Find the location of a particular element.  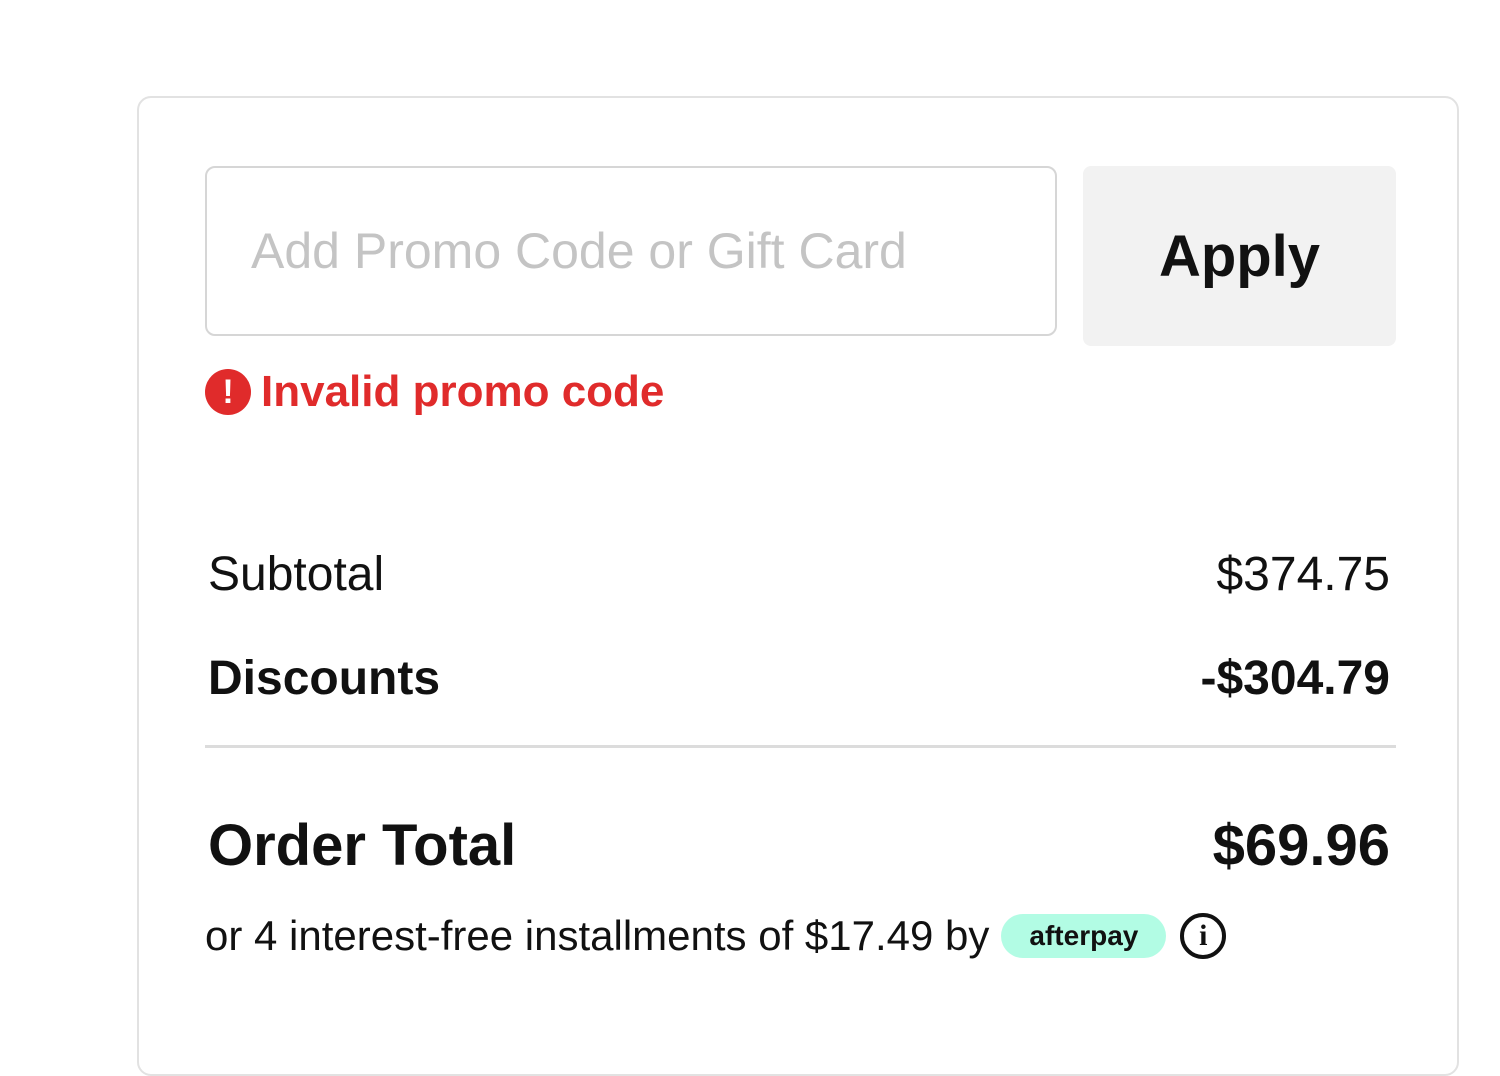

promo-error-text: Invalid promo code is located at coordinates (463, 391).